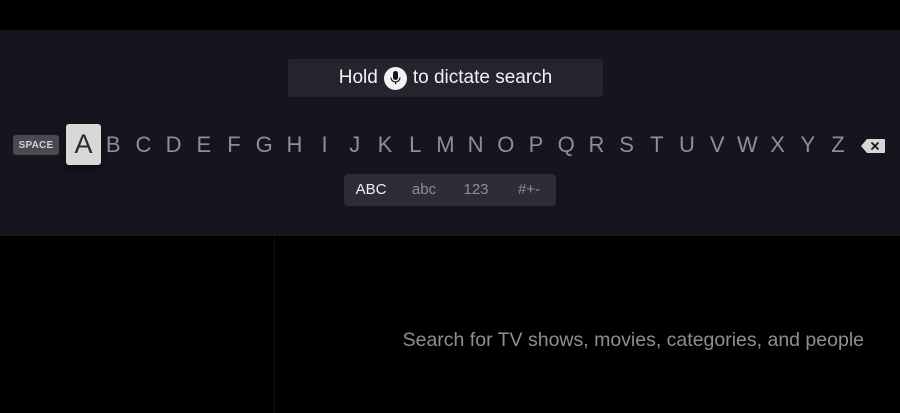  I want to click on key-e: E, so click(204, 145).